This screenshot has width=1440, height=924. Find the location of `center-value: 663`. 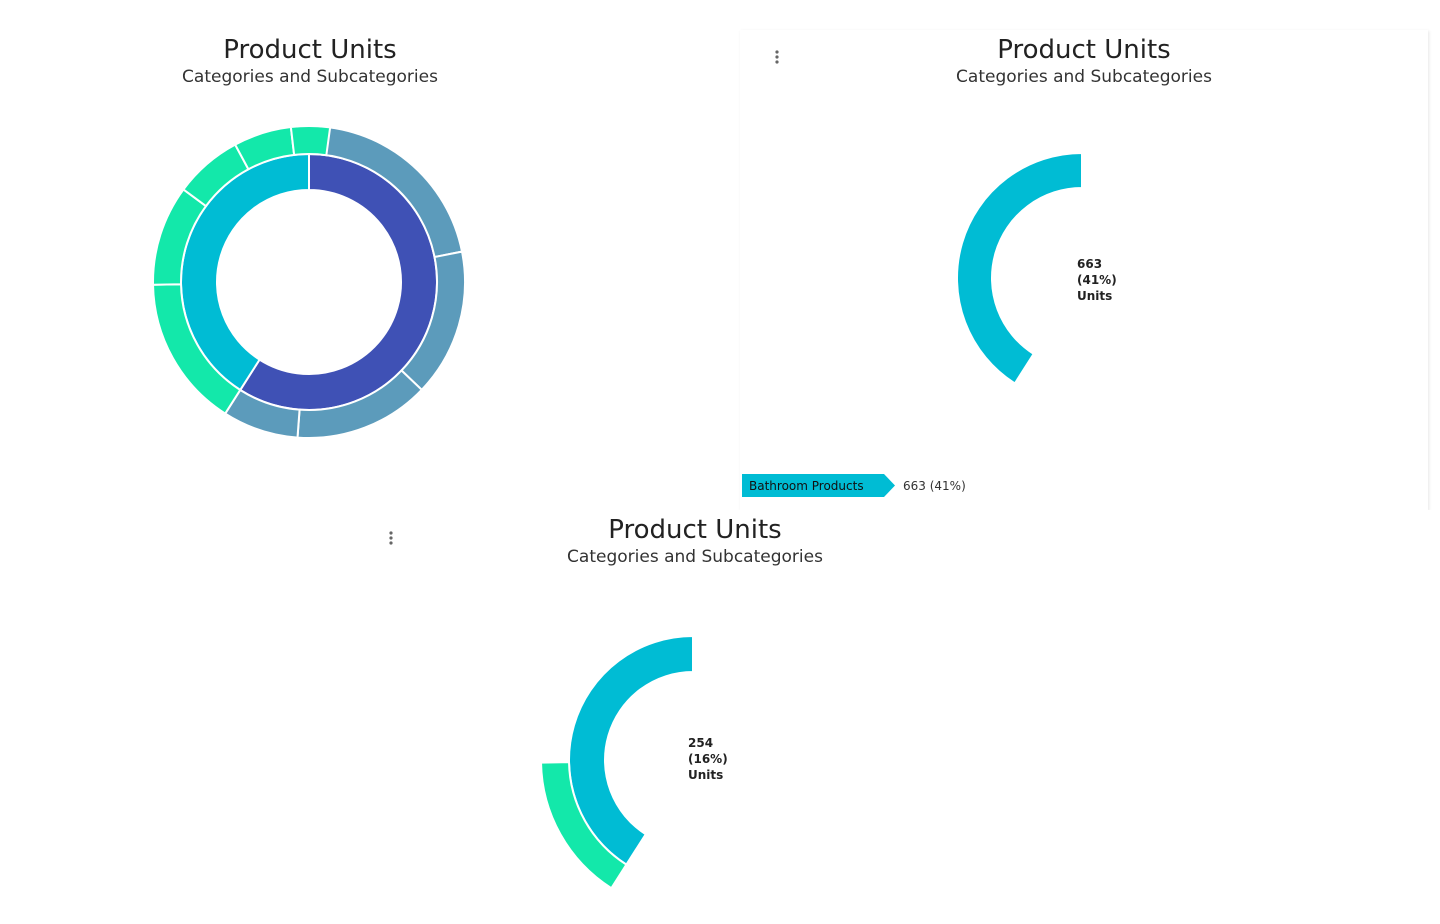

center-value: 663 is located at coordinates (1089, 264).